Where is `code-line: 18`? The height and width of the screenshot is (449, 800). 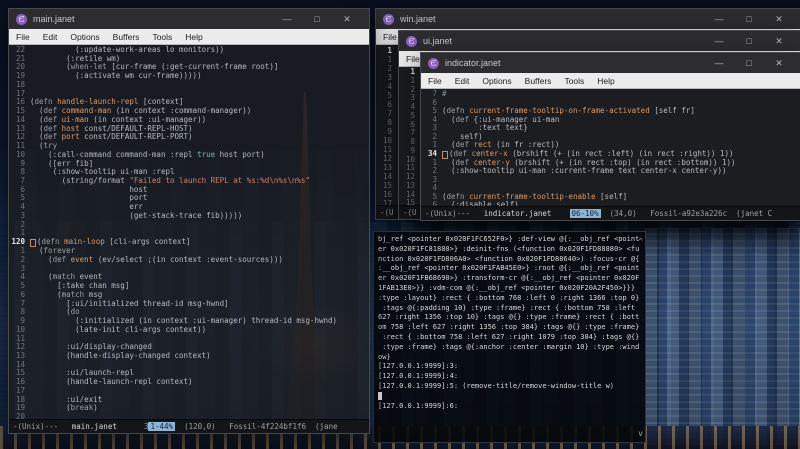
code-line: 18 is located at coordinates (189, 85).